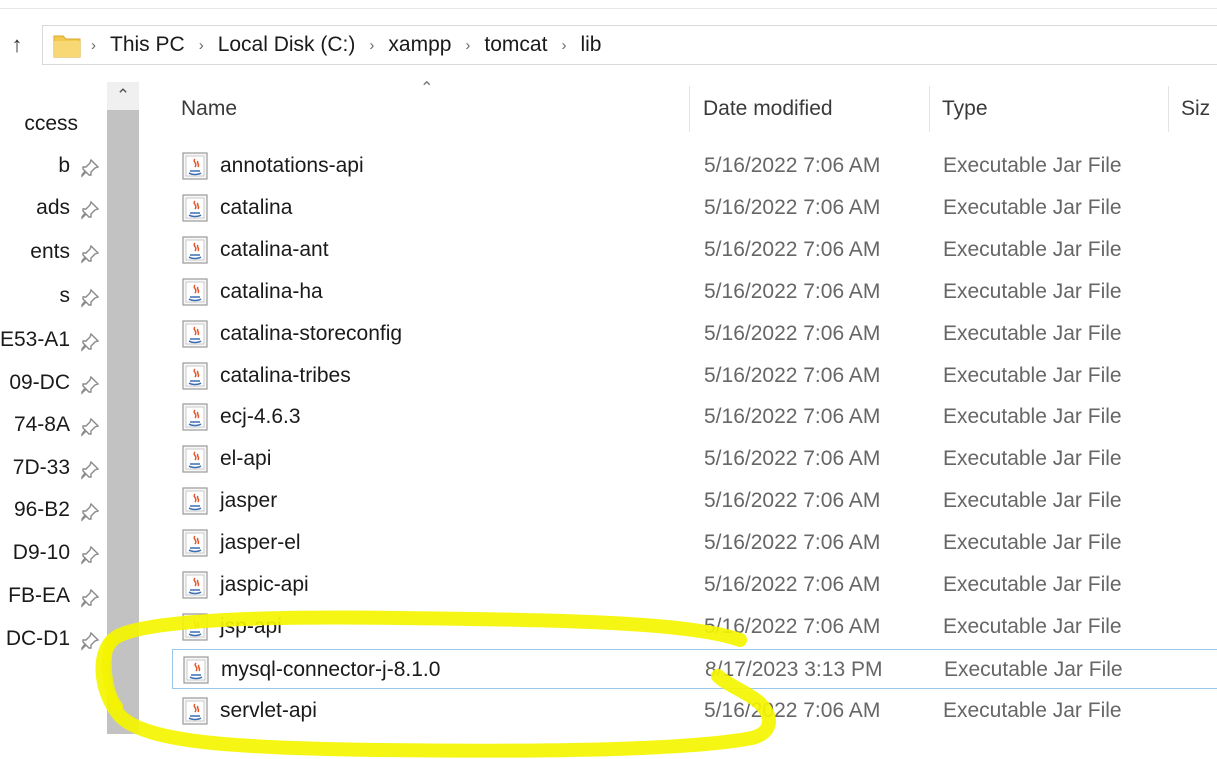  What do you see at coordinates (55, 166) in the screenshot?
I see `nav-item: b` at bounding box center [55, 166].